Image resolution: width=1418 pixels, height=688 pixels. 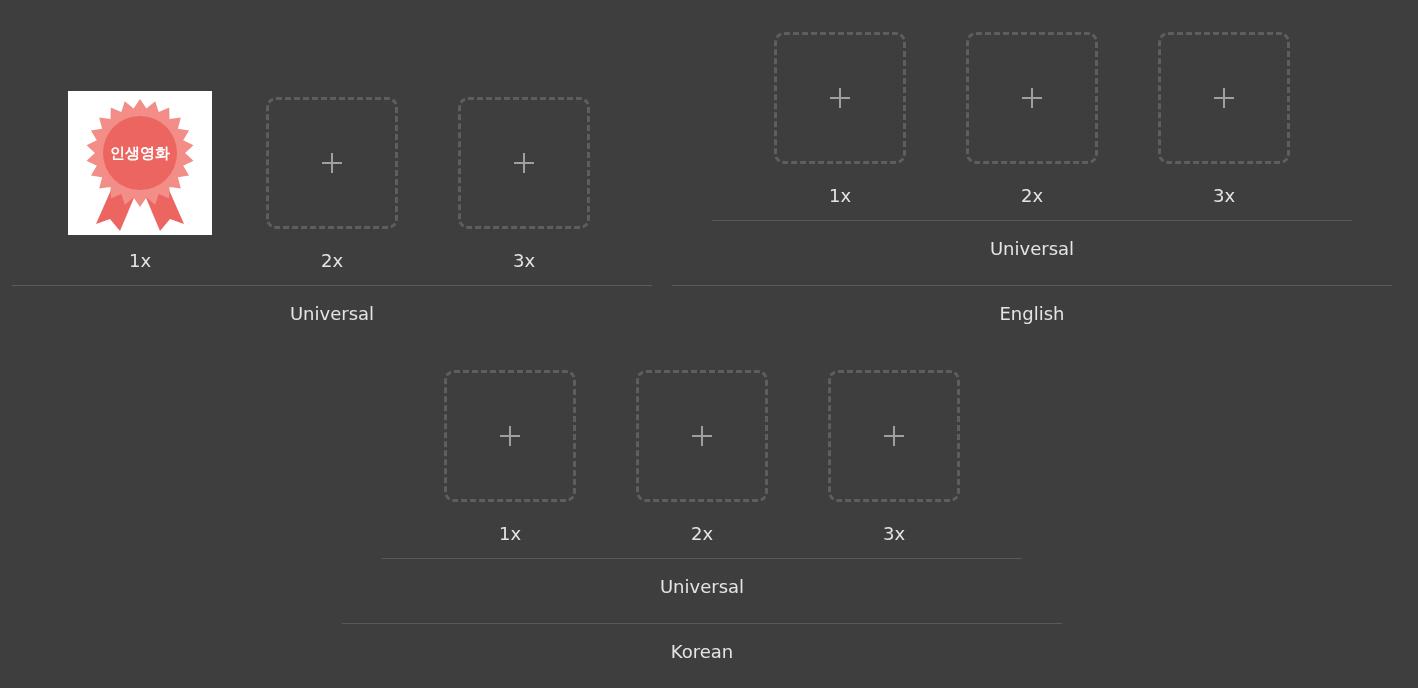 What do you see at coordinates (140, 153) in the screenshot?
I see `badge-text: 인생영화` at bounding box center [140, 153].